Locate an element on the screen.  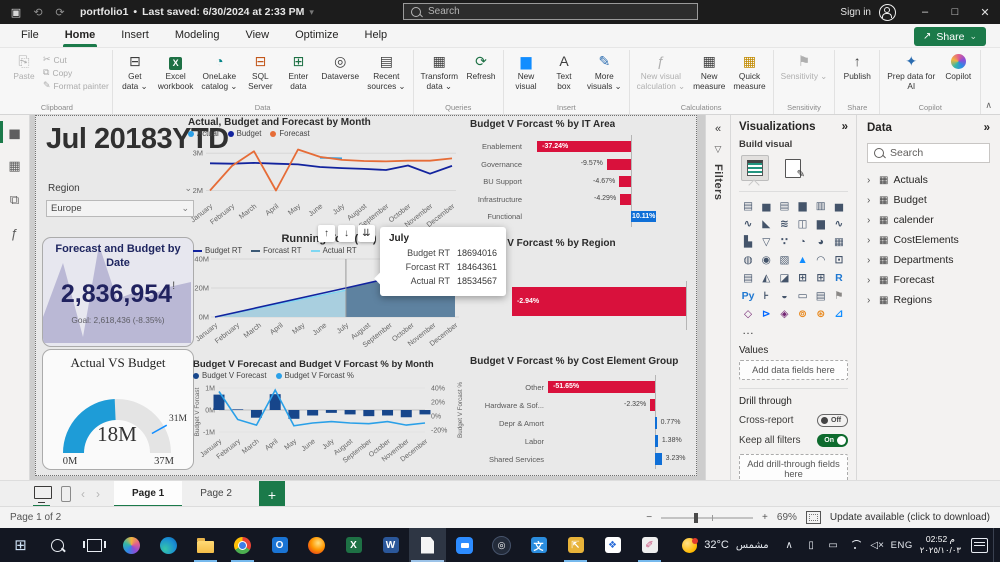
transform-data-button: ▦ Transform data ⌄ is located at coordinates (440, 76).